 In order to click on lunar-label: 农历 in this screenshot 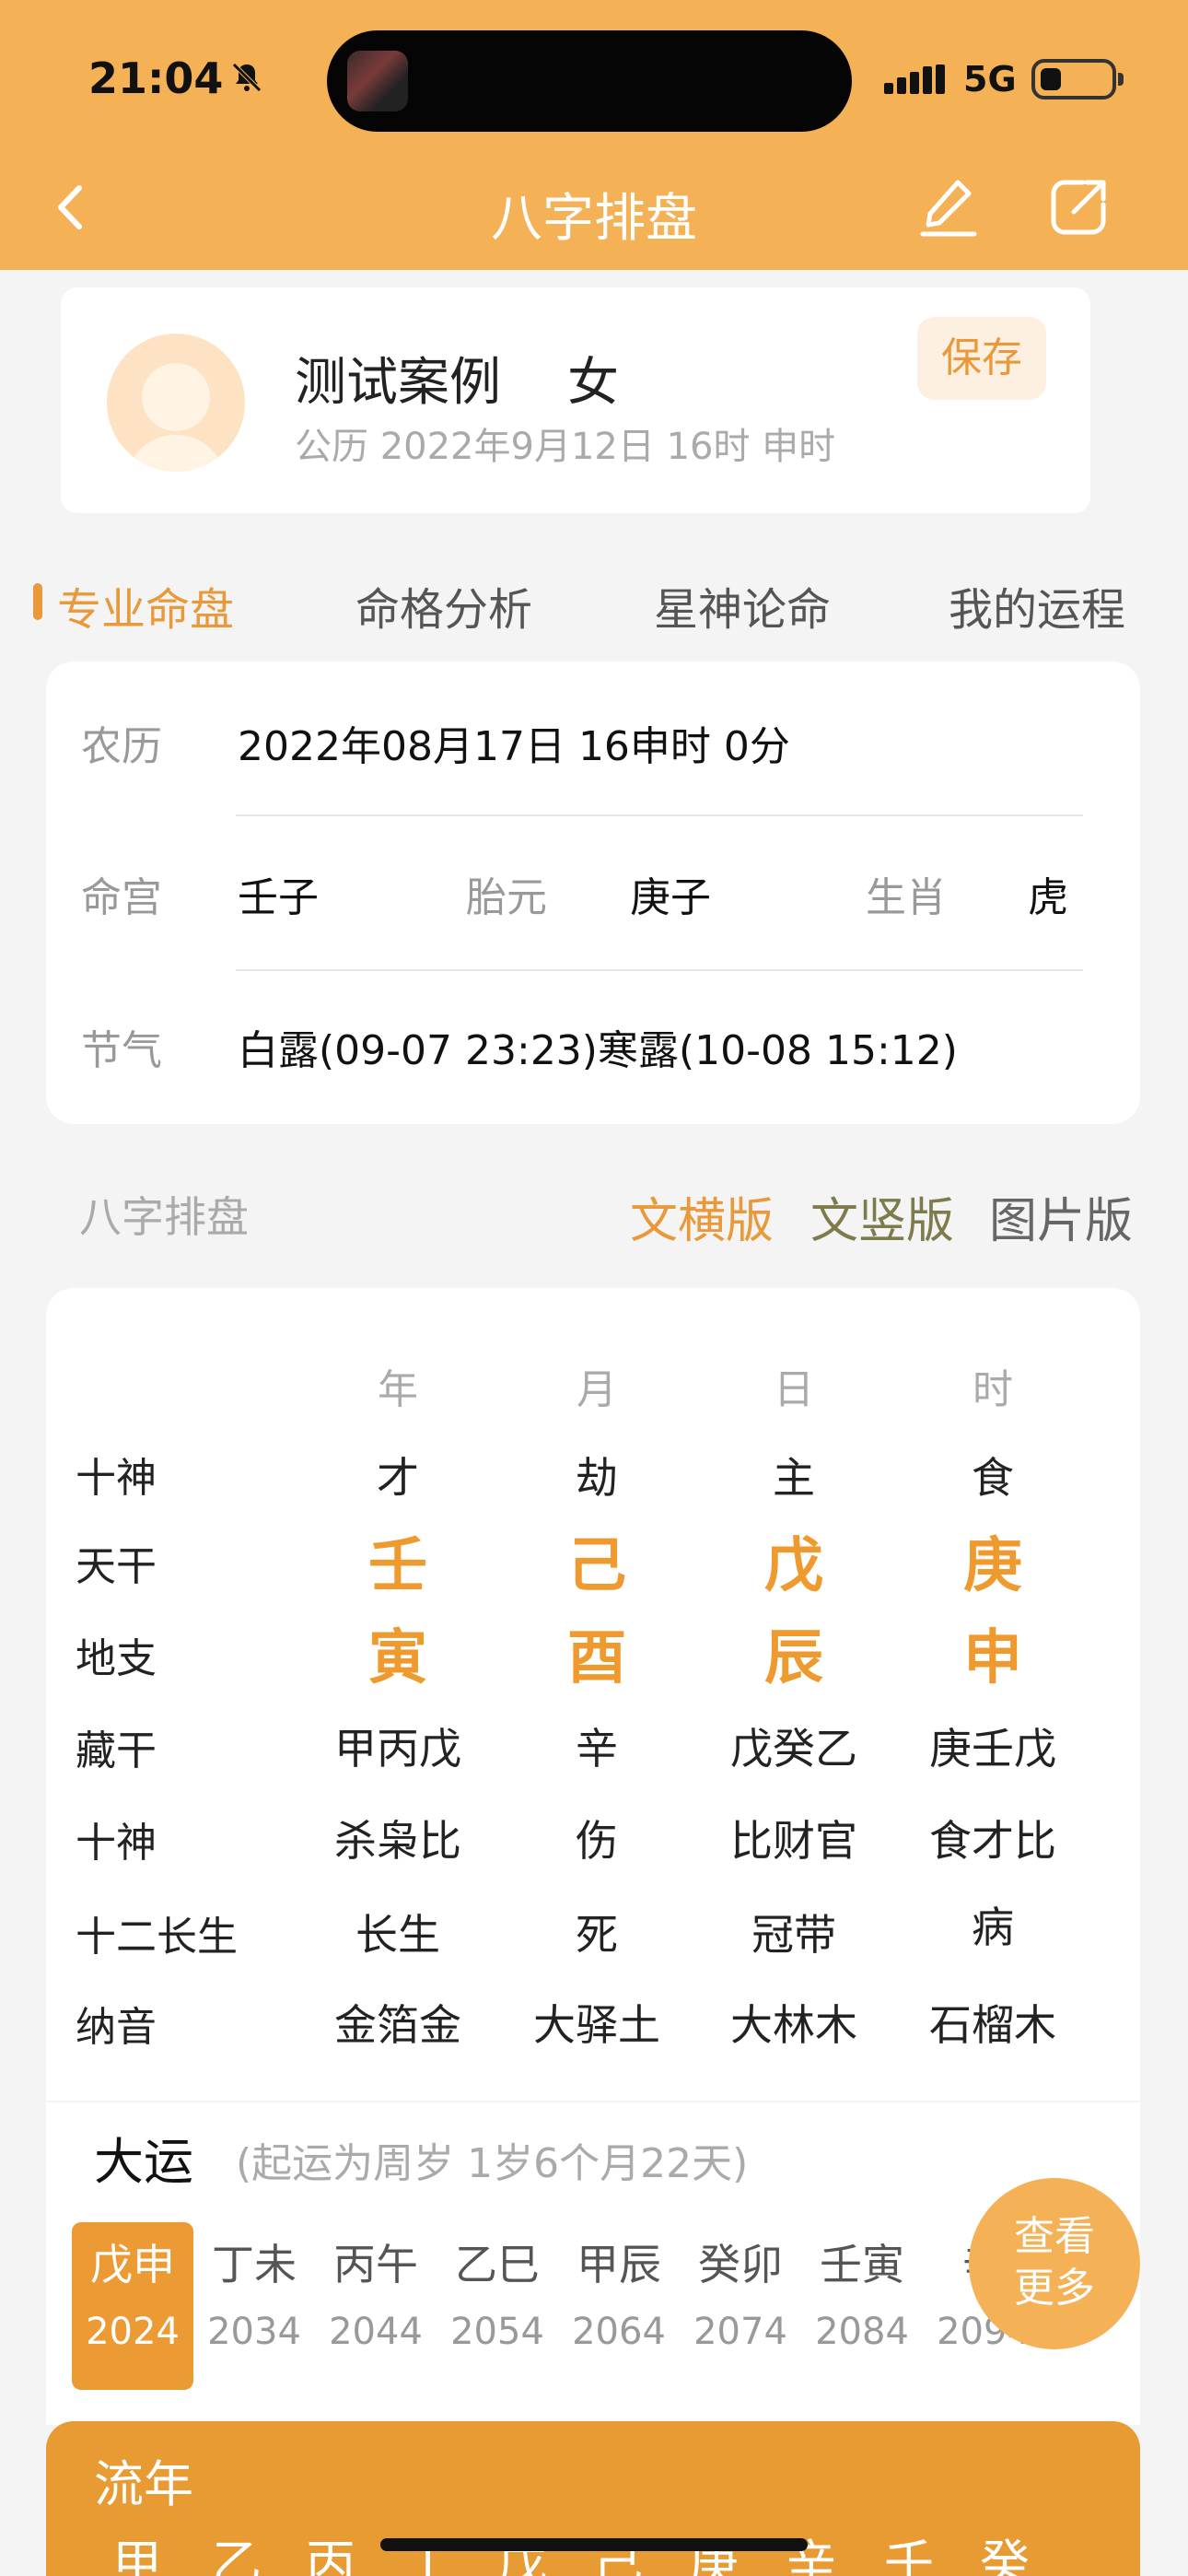, I will do `click(121, 746)`.